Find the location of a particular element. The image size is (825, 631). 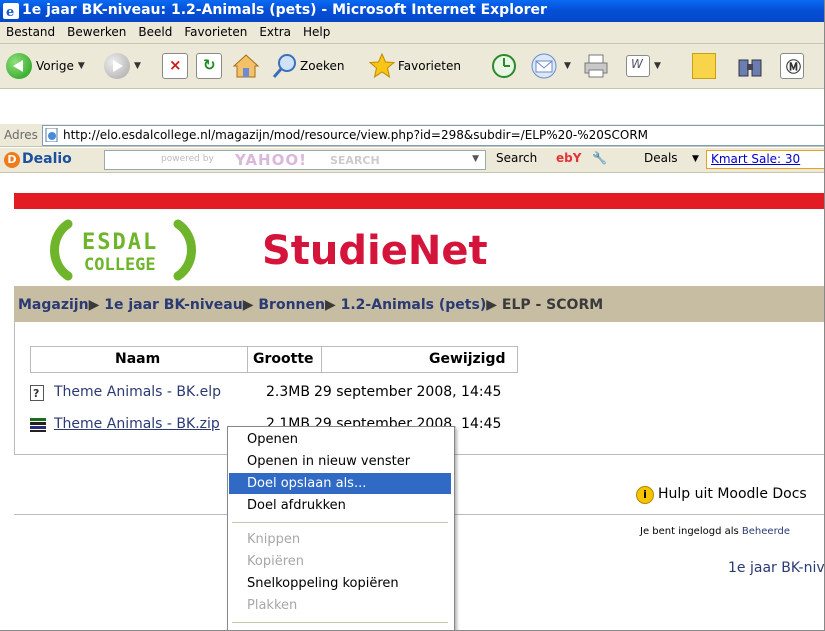

deals-button: Deals is located at coordinates (661, 158).